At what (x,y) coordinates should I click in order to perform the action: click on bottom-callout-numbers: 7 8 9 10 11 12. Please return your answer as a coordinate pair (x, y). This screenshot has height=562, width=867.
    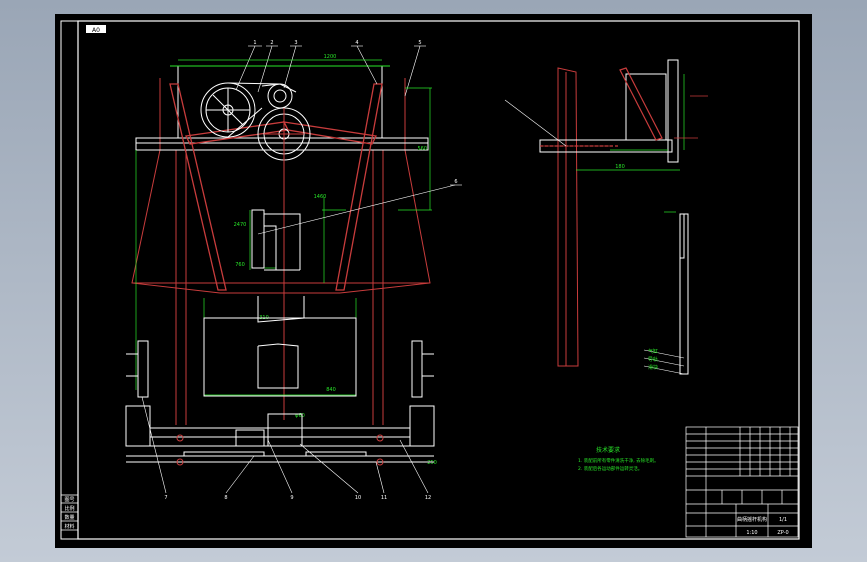
    Looking at the image, I should click on (297, 498).